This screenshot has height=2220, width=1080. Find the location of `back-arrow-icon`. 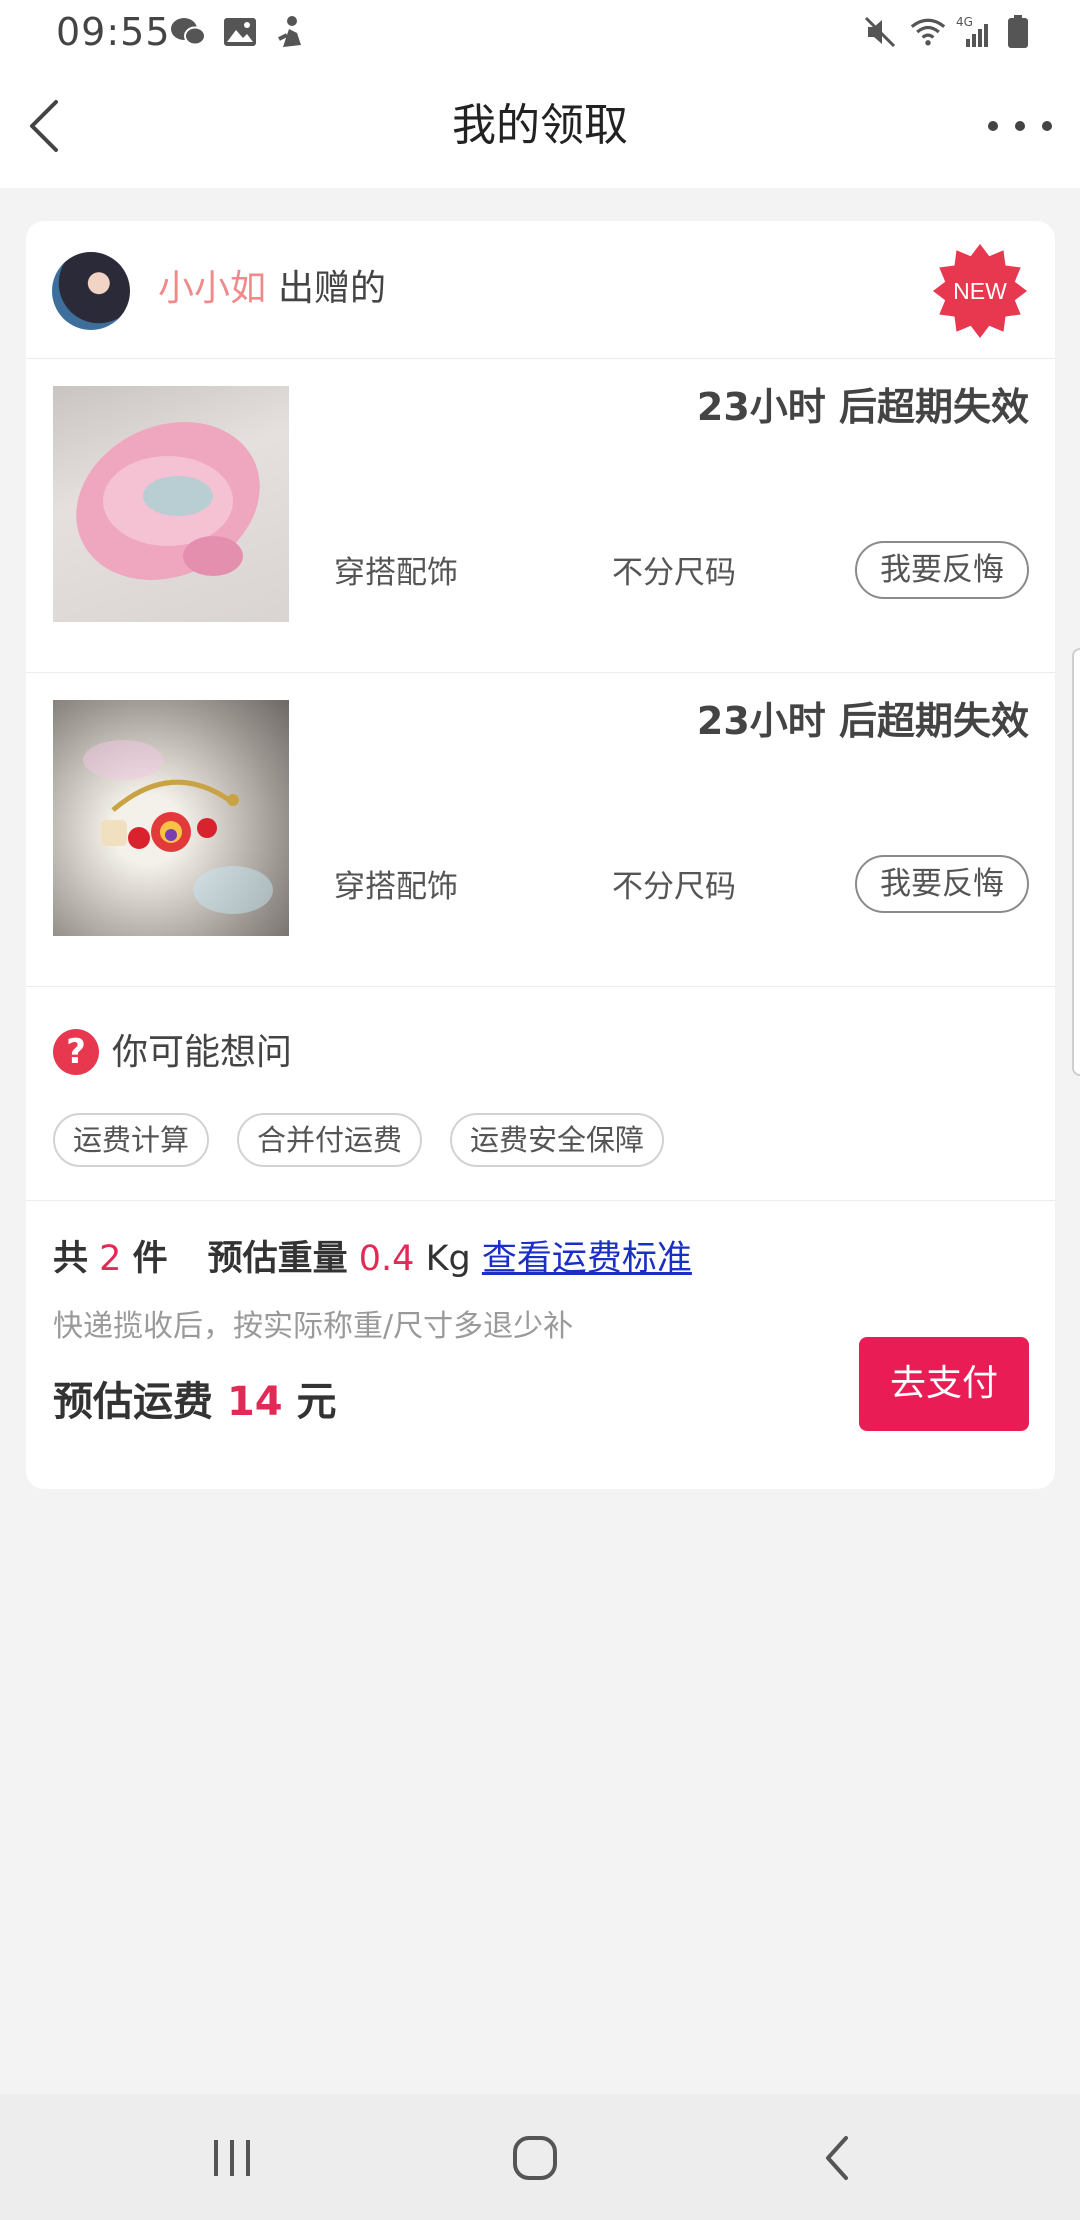

back-arrow-icon is located at coordinates (837, 2158).